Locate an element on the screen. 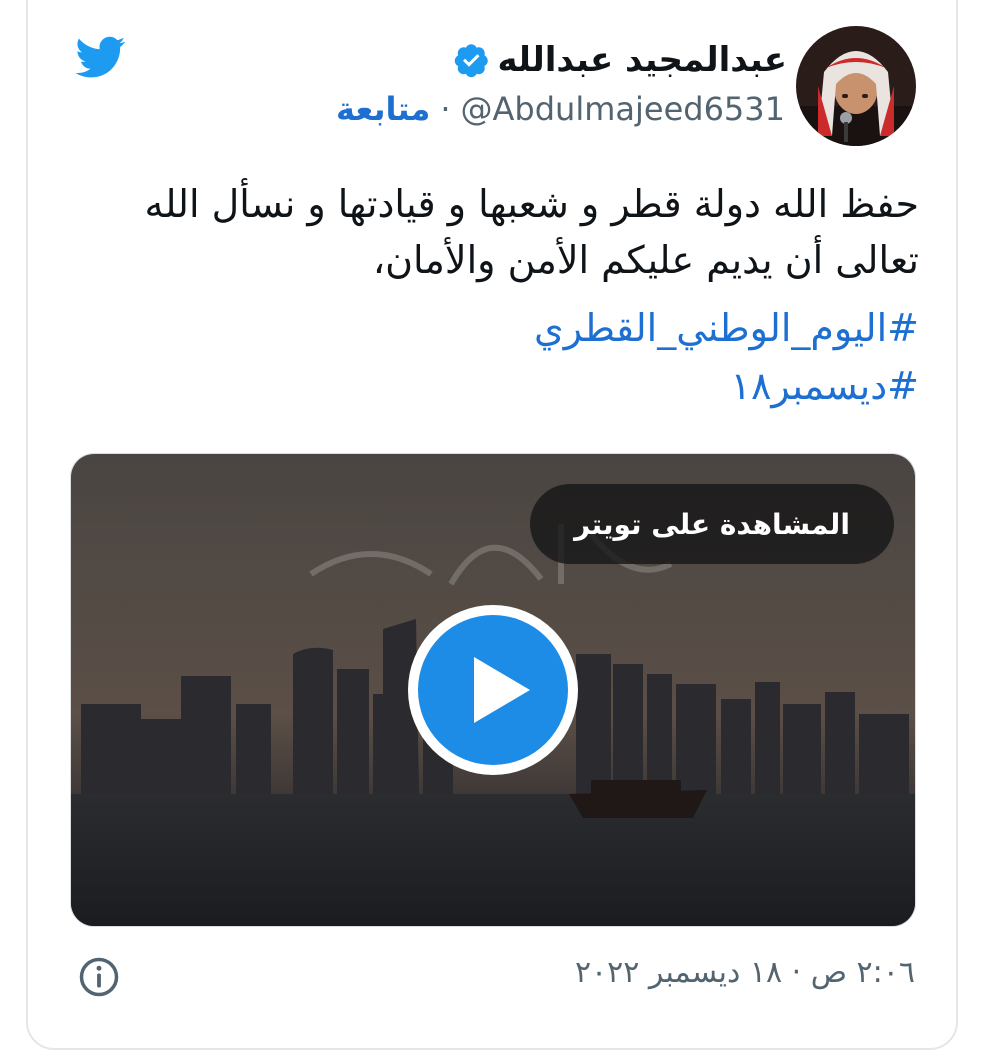 This screenshot has width=985, height=1050. hashtag-national-day: #اليوم_الوطني_القطري is located at coordinates (726, 328).